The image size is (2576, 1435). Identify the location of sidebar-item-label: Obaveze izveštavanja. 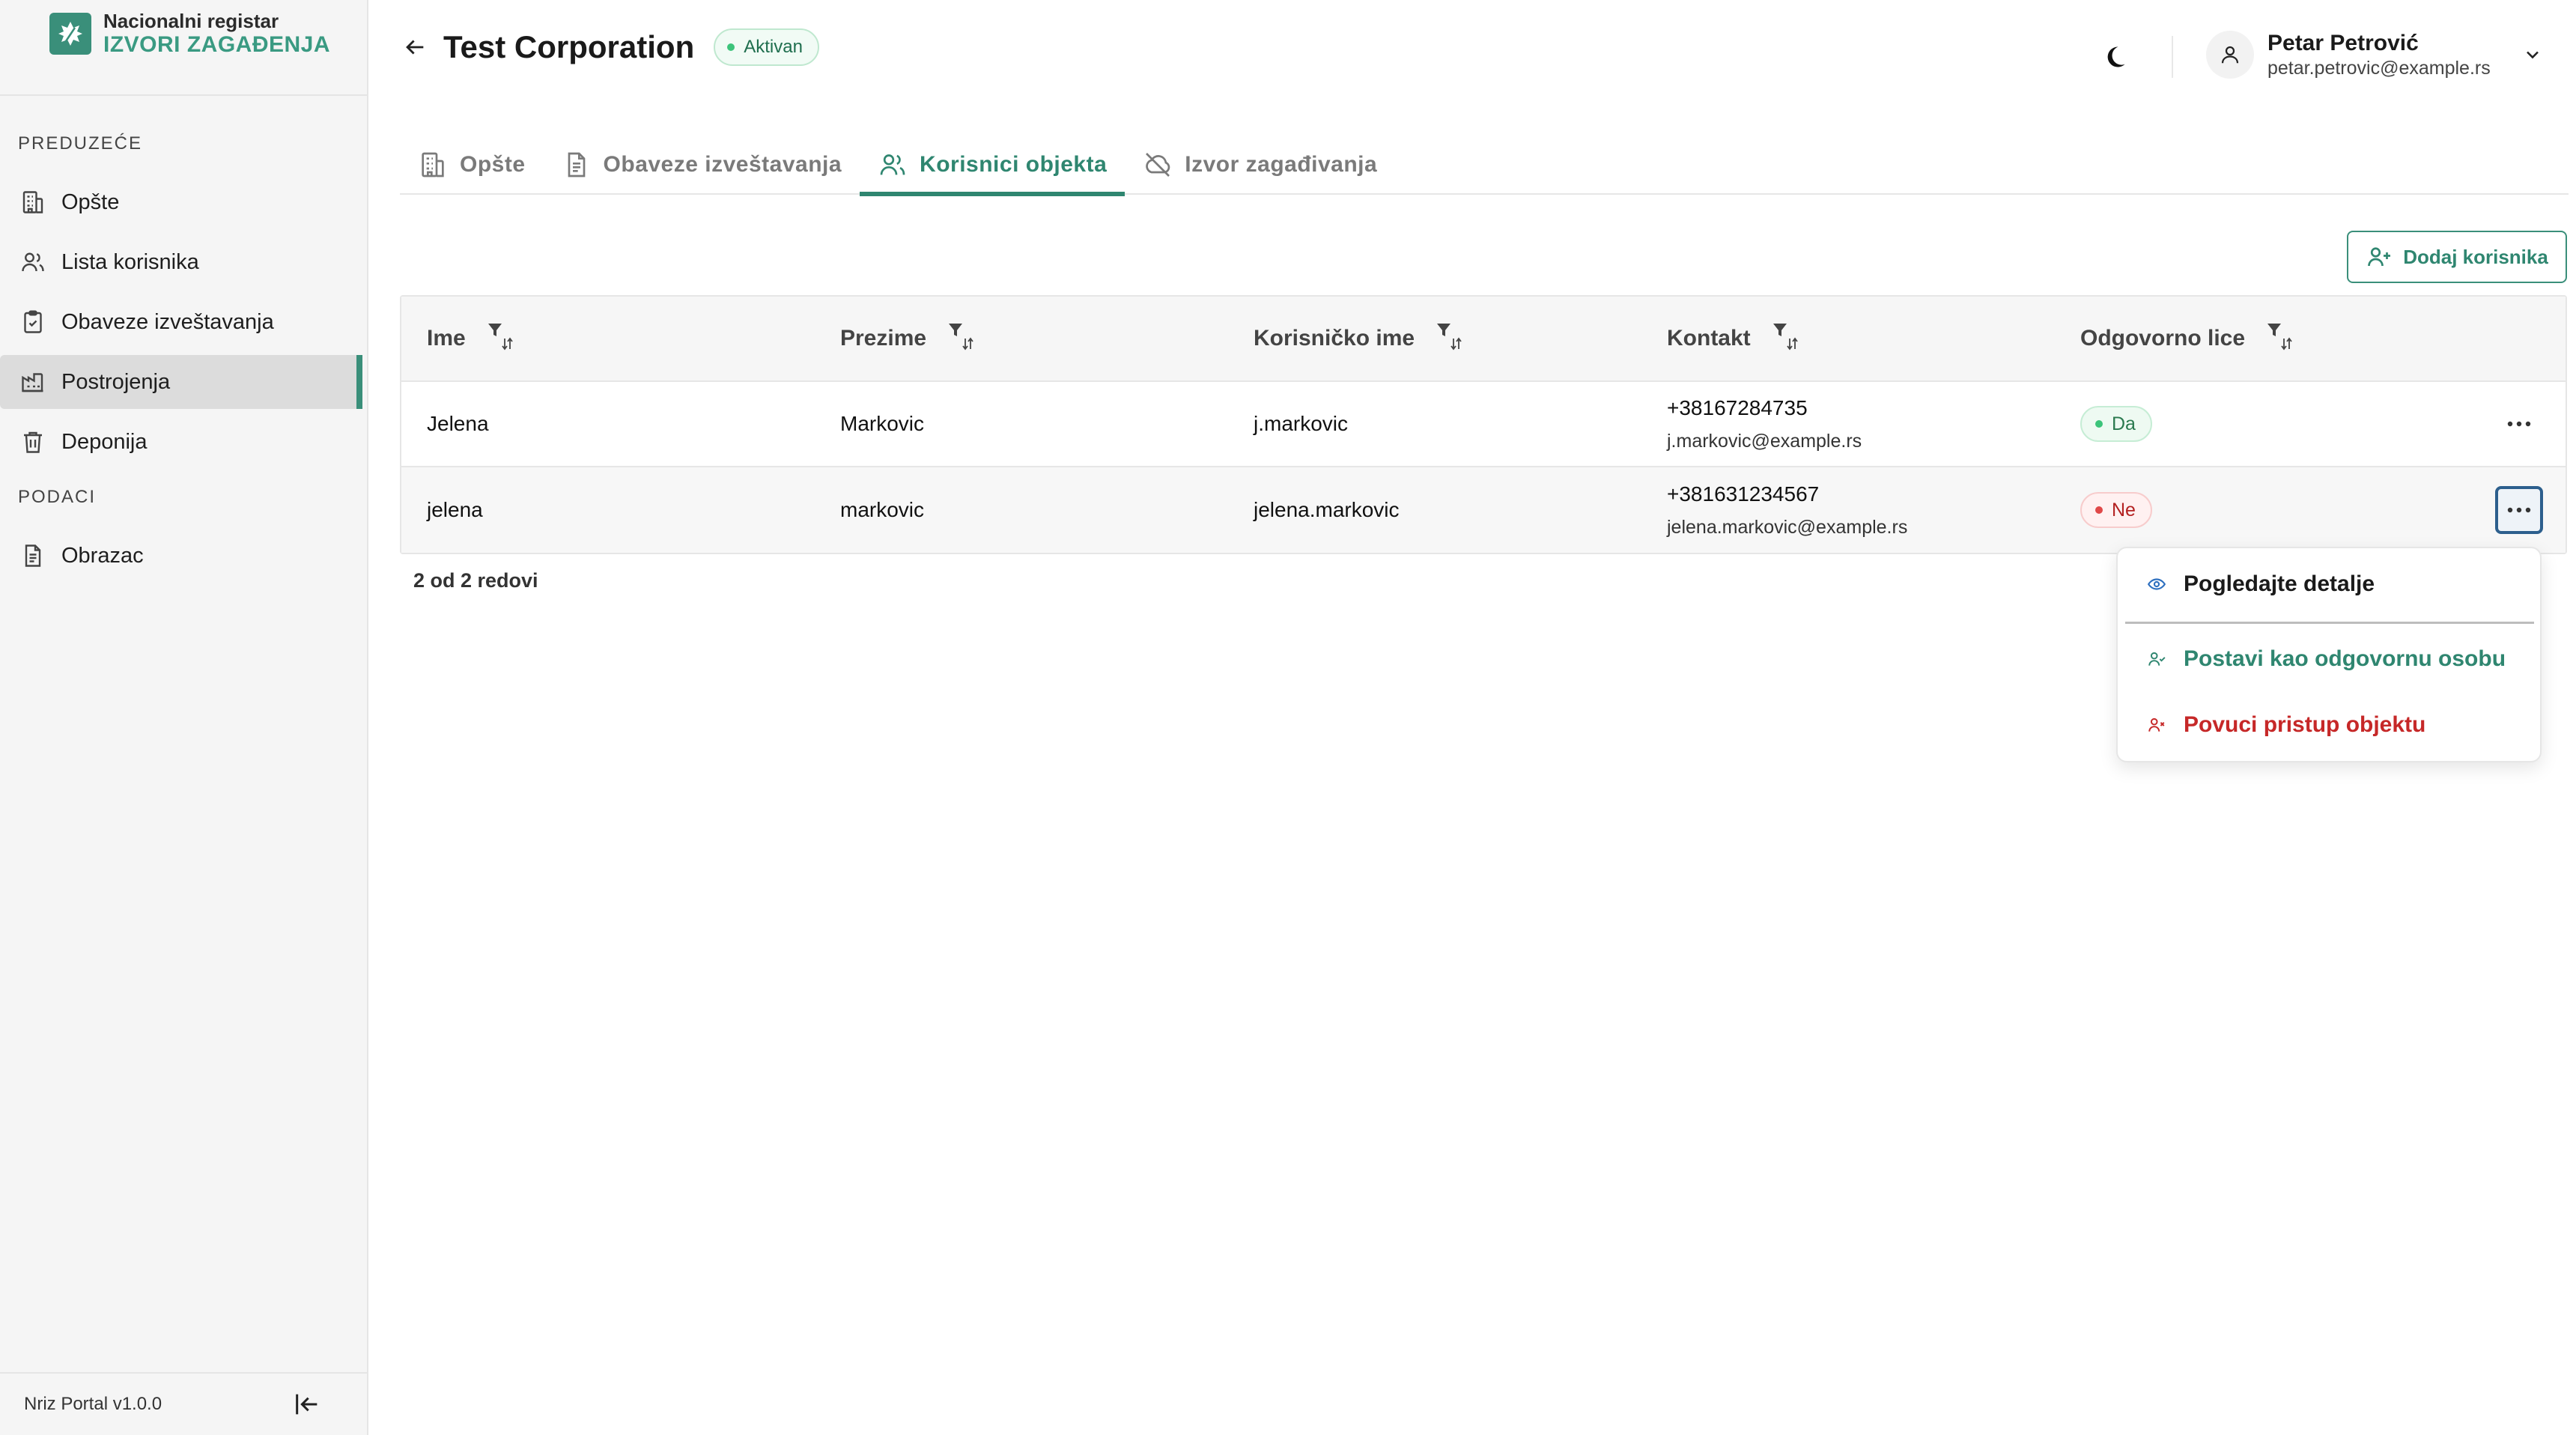
(167, 322).